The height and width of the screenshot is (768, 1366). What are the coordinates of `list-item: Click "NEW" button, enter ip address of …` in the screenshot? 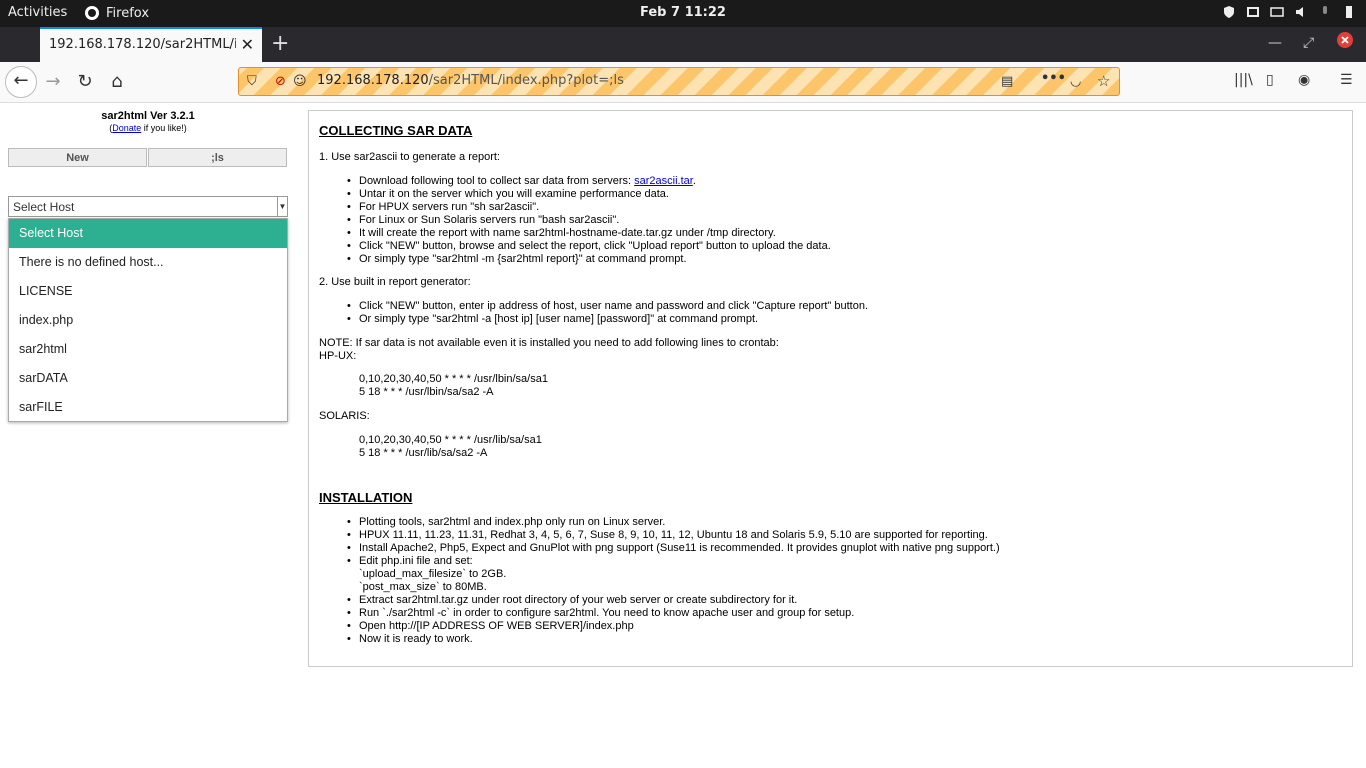 It's located at (607, 306).